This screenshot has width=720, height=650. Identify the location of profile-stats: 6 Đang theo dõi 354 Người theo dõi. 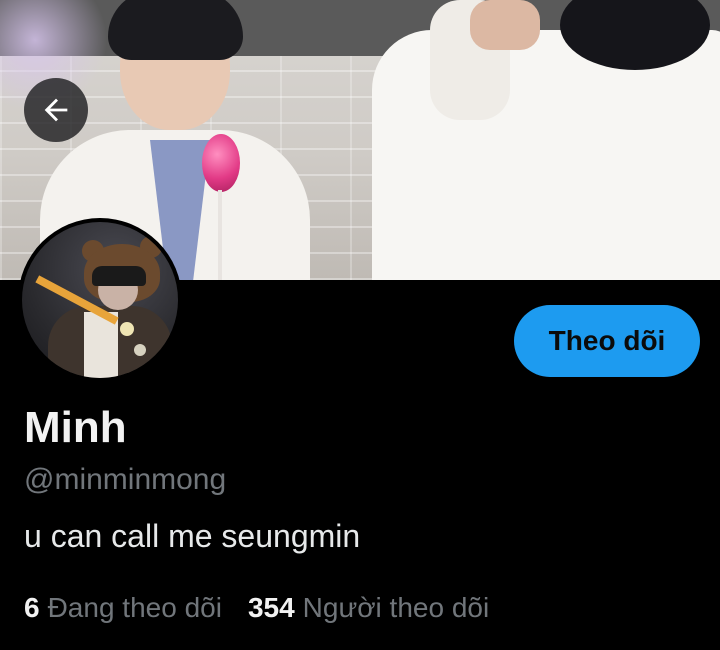
(256, 608).